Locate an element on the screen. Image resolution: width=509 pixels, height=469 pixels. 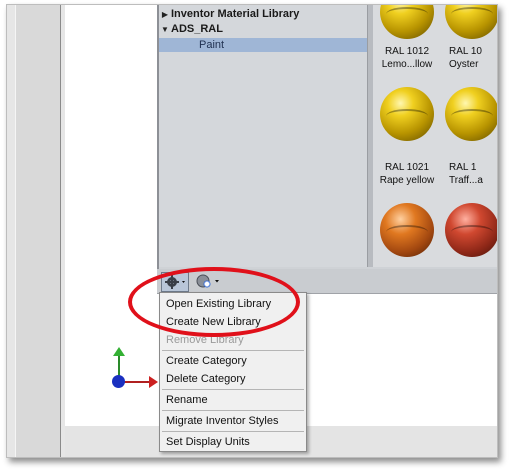
tree-item-ads-ral: ▼ ADS_RAL is located at coordinates (263, 29).